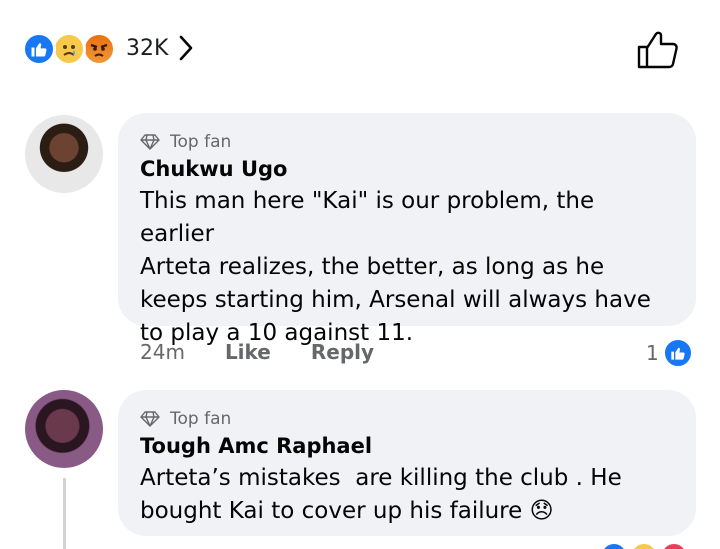  I want to click on thread-line, so click(64, 513).